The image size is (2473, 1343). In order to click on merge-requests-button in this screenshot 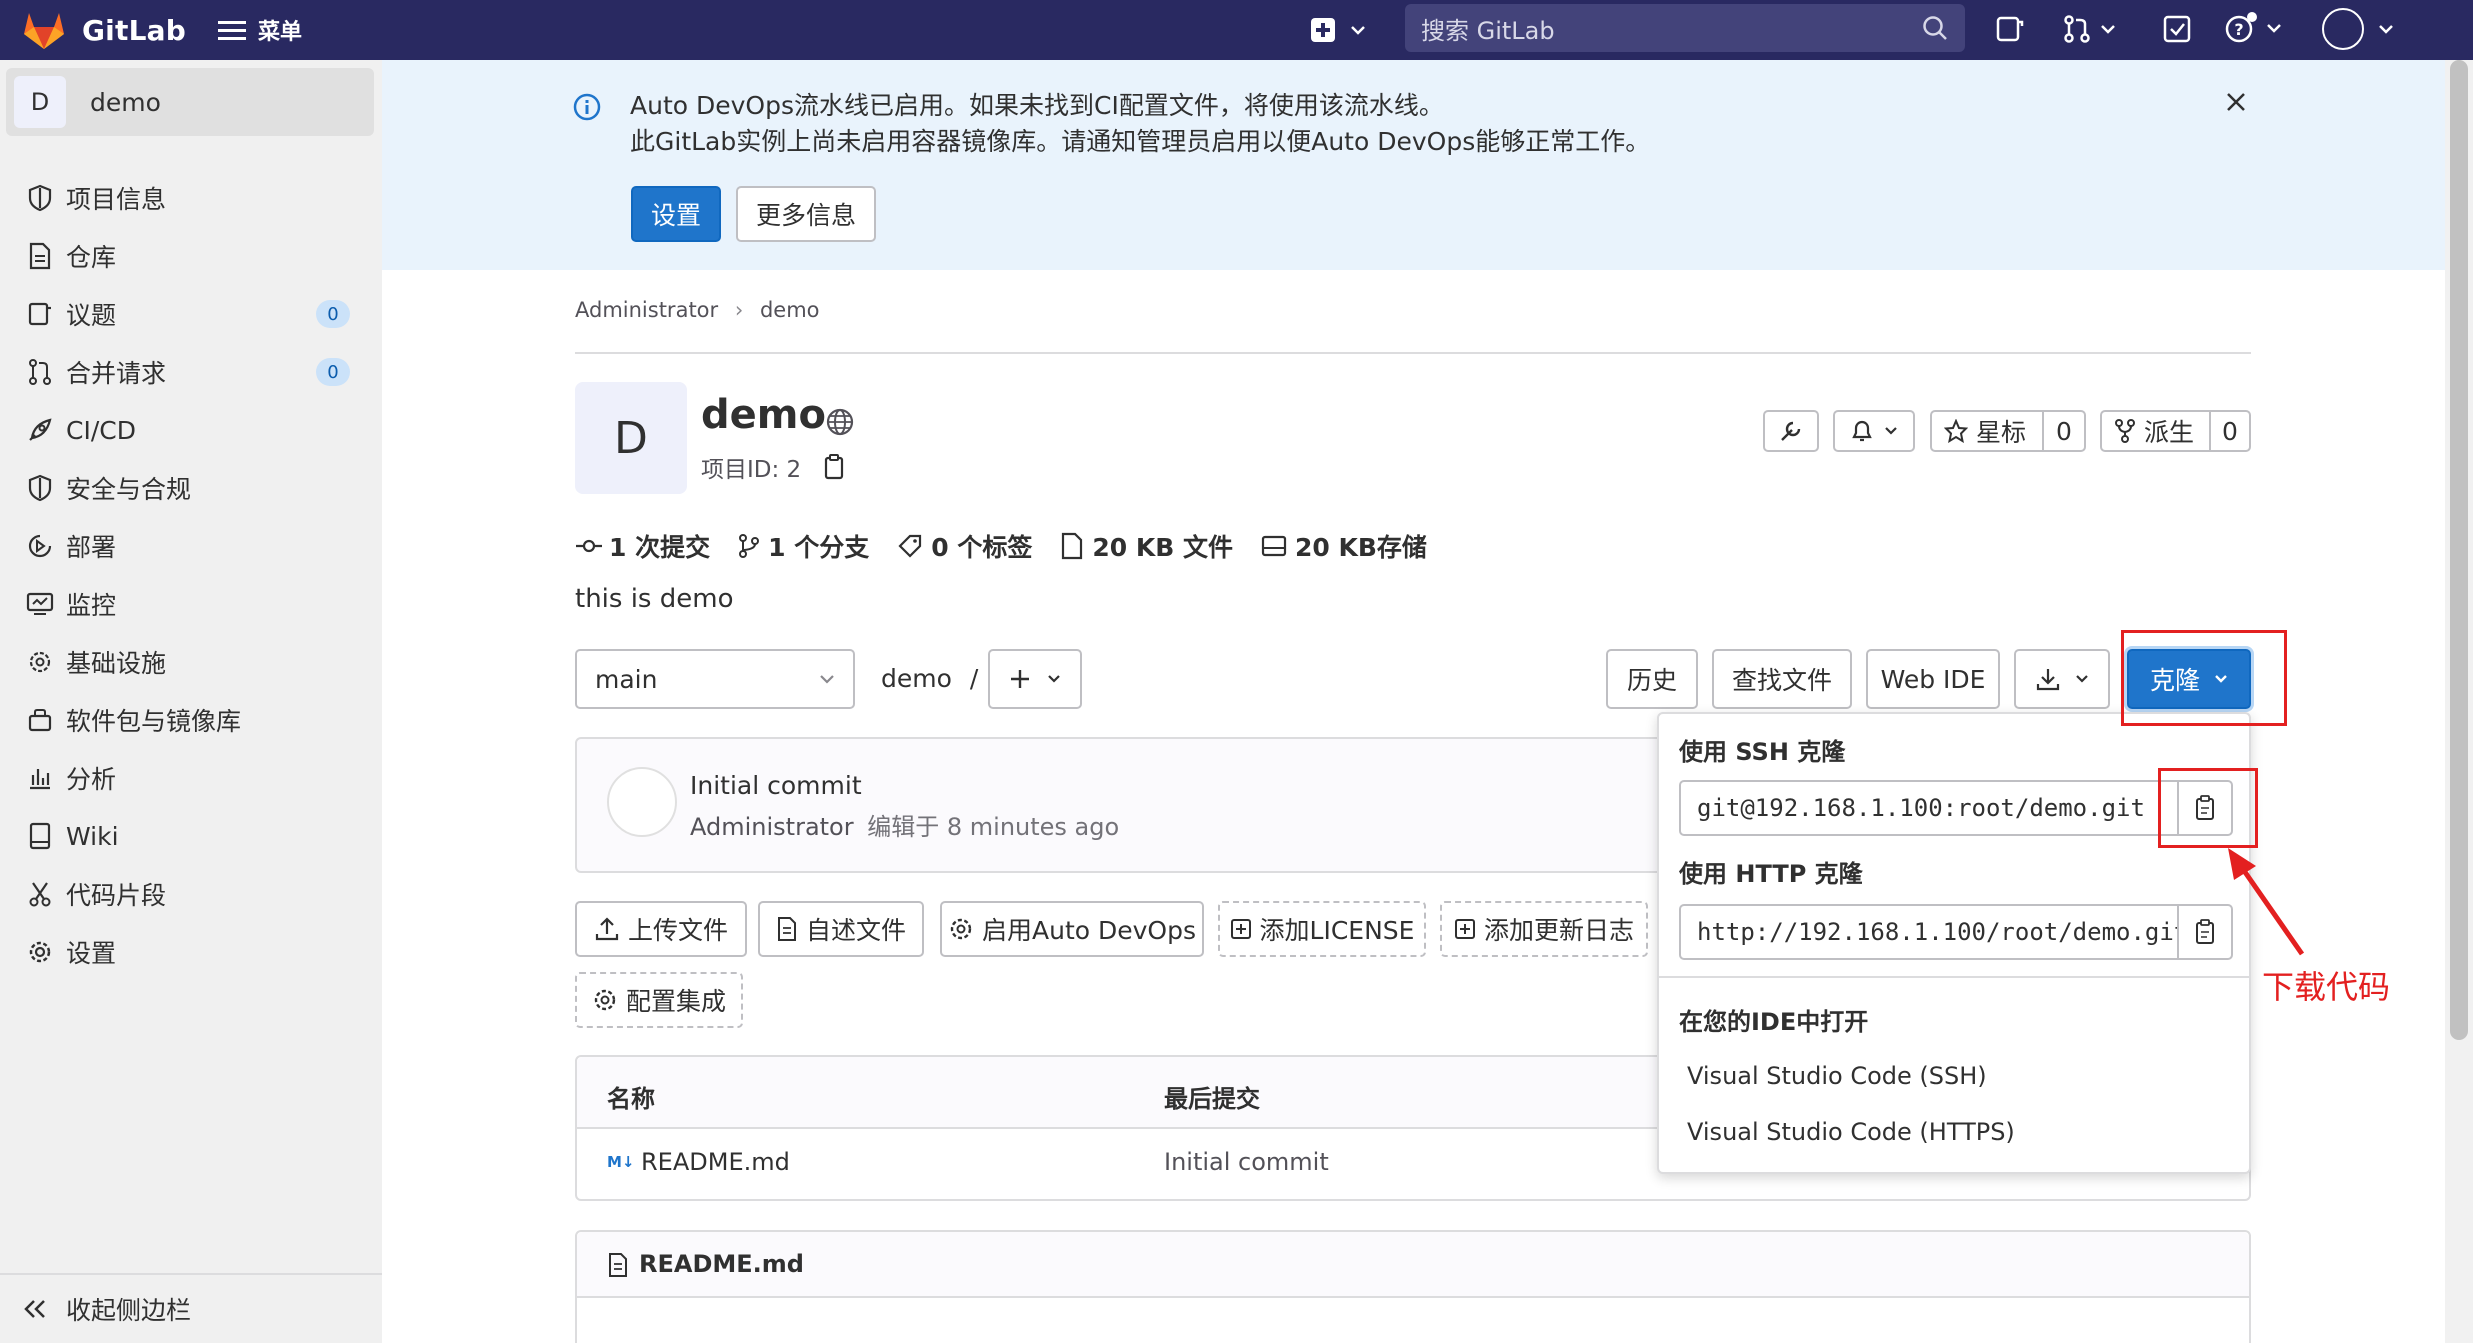, I will do `click(2089, 29)`.